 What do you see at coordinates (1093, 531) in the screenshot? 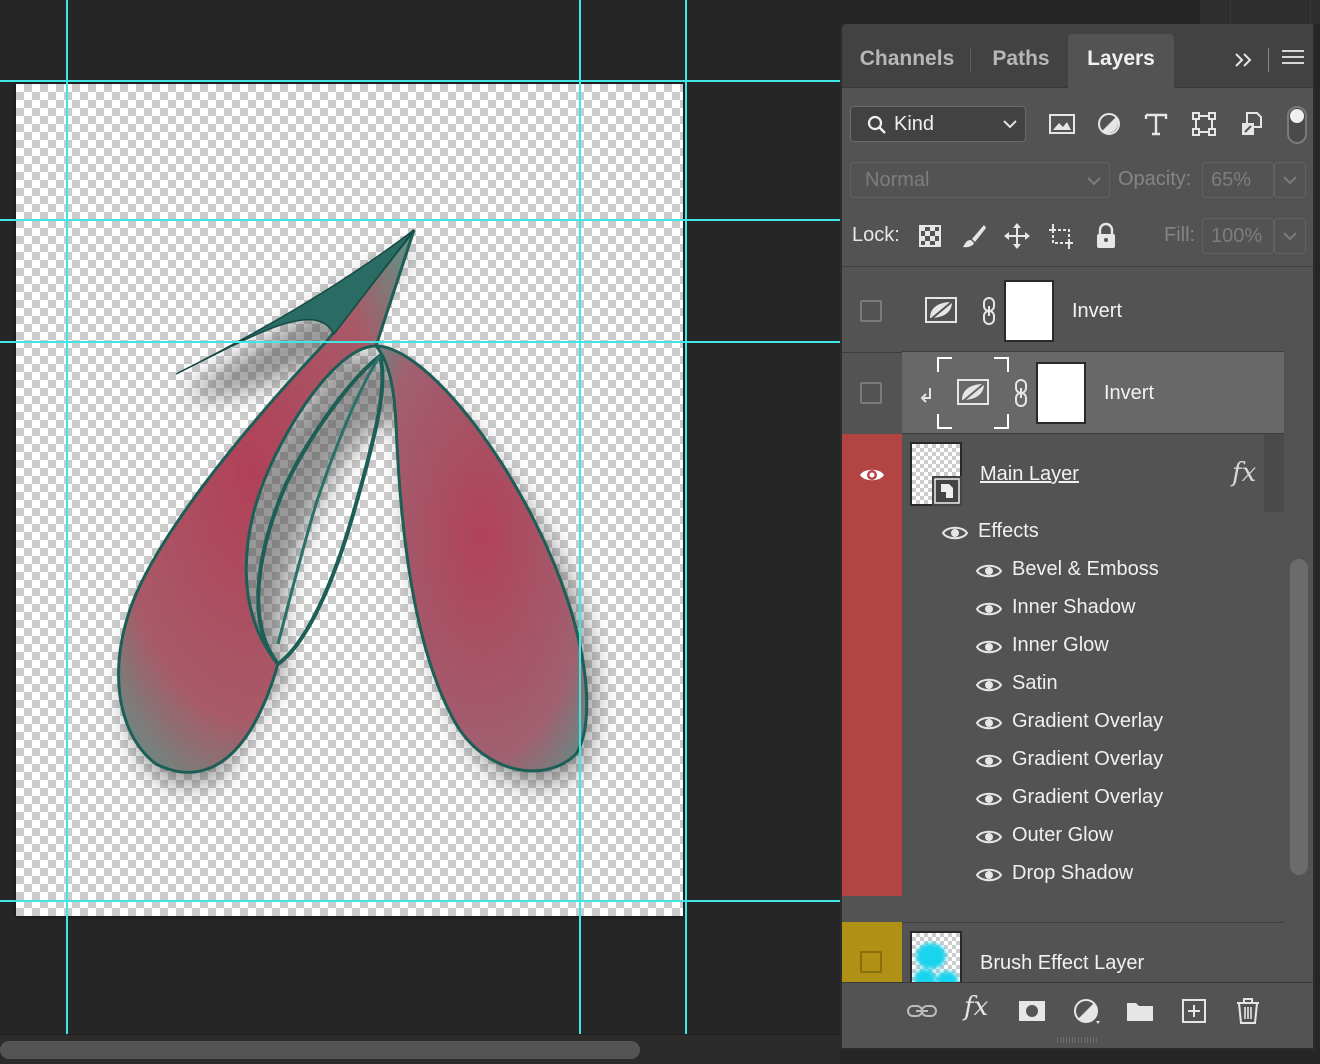
I see `effects-header-row: Effects` at bounding box center [1093, 531].